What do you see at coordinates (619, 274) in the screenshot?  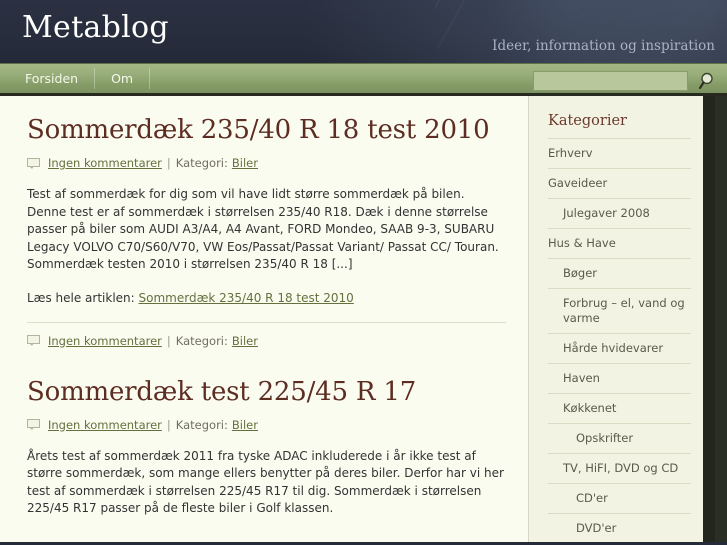 I see `sidebar-item-boger: Bøger` at bounding box center [619, 274].